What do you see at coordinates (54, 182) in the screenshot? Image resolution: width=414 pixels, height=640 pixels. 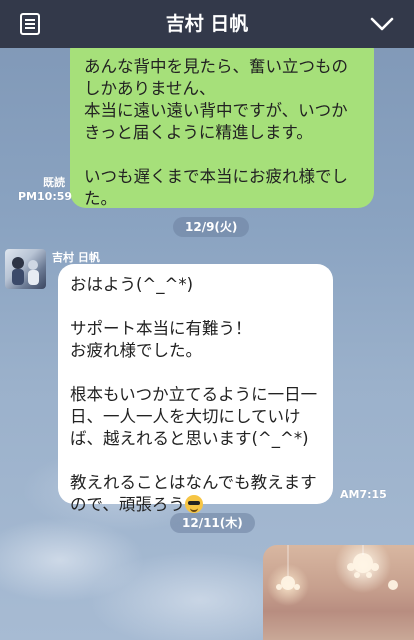 I see `read-receipt: 既読` at bounding box center [54, 182].